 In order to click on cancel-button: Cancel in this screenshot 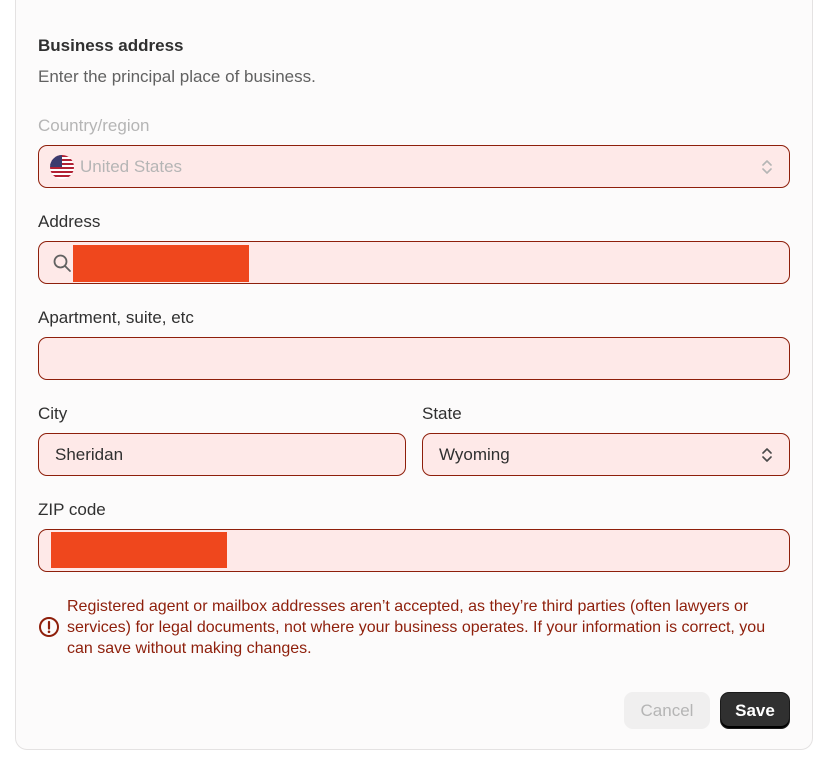, I will do `click(667, 710)`.